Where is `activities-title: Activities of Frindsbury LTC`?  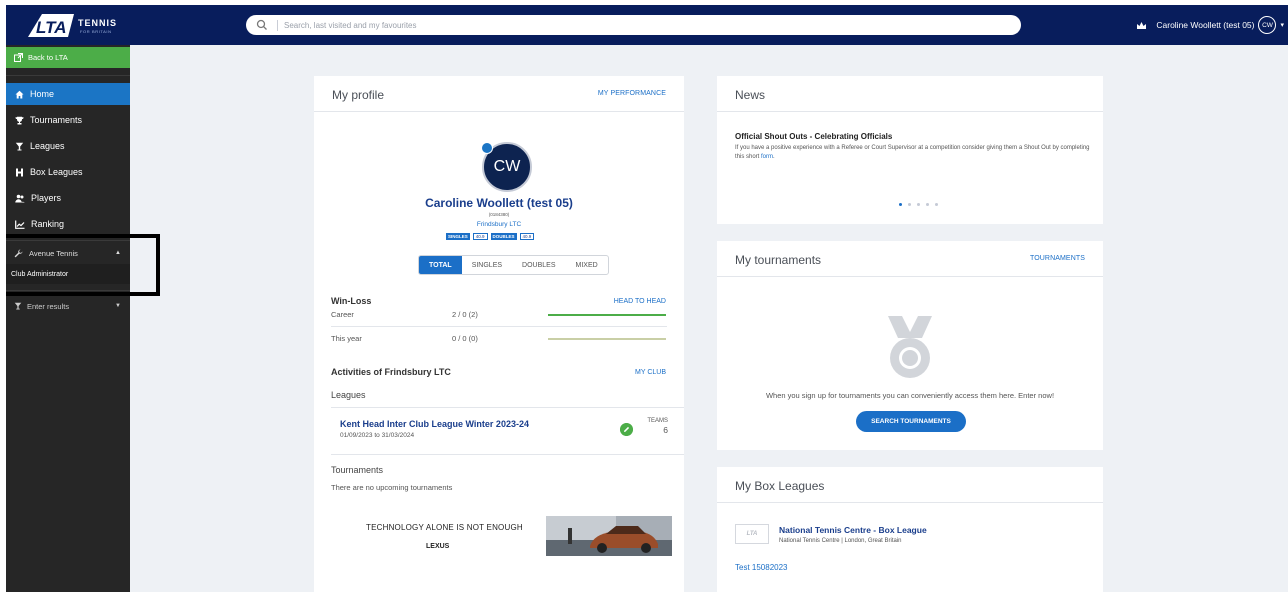 activities-title: Activities of Frindsbury LTC is located at coordinates (391, 372).